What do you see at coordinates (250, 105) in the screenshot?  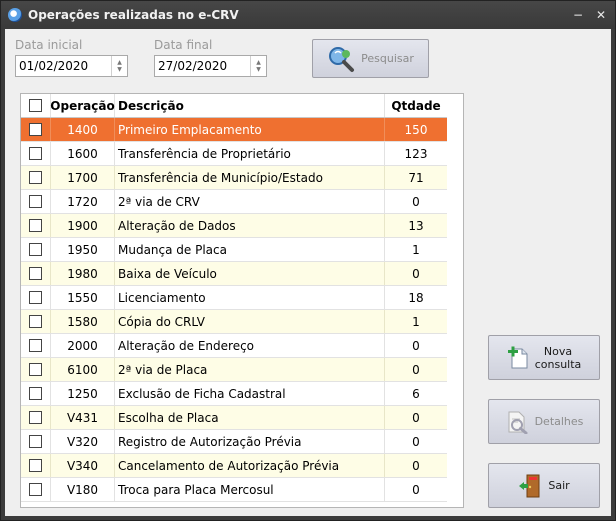 I see `description-header: Descrição` at bounding box center [250, 105].